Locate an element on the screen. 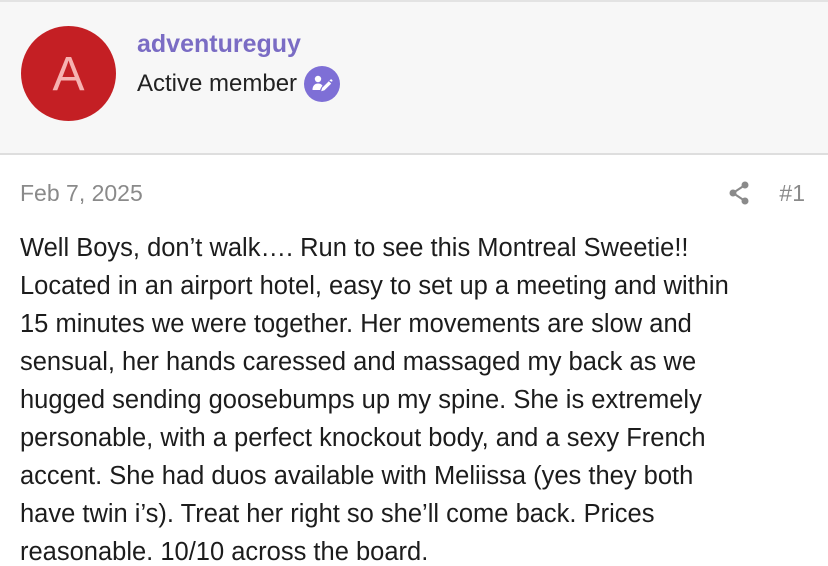 The height and width of the screenshot is (566, 828). post-number-link: #1 is located at coordinates (792, 193).